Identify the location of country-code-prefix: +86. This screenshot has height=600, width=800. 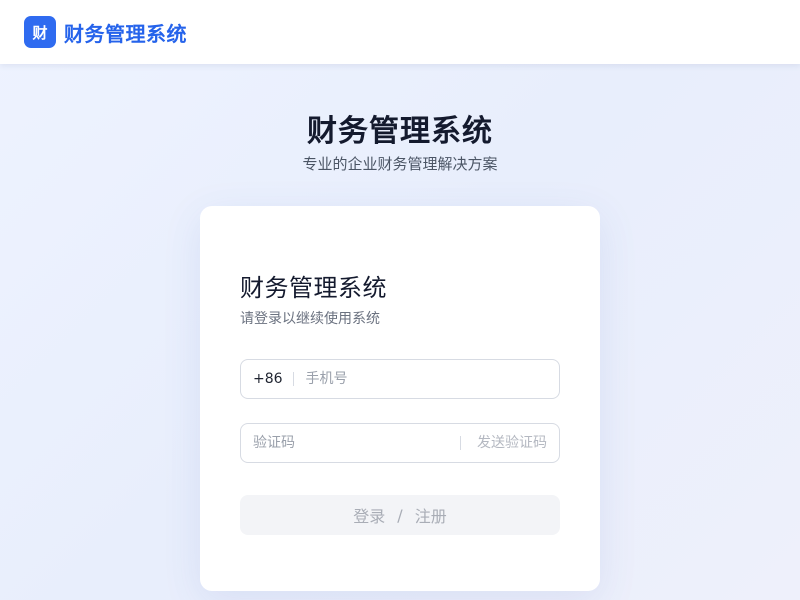
(267, 379).